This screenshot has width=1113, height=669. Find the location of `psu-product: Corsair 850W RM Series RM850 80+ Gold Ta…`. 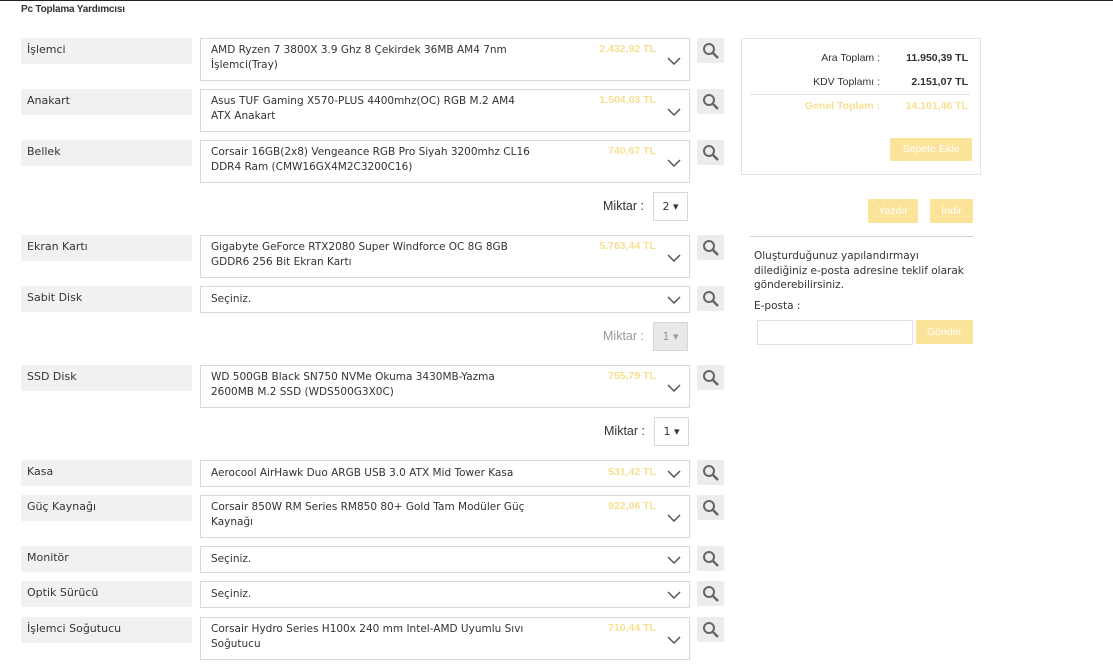

psu-product: Corsair 850W RM Series RM850 80+ Gold Ta… is located at coordinates (368, 514).